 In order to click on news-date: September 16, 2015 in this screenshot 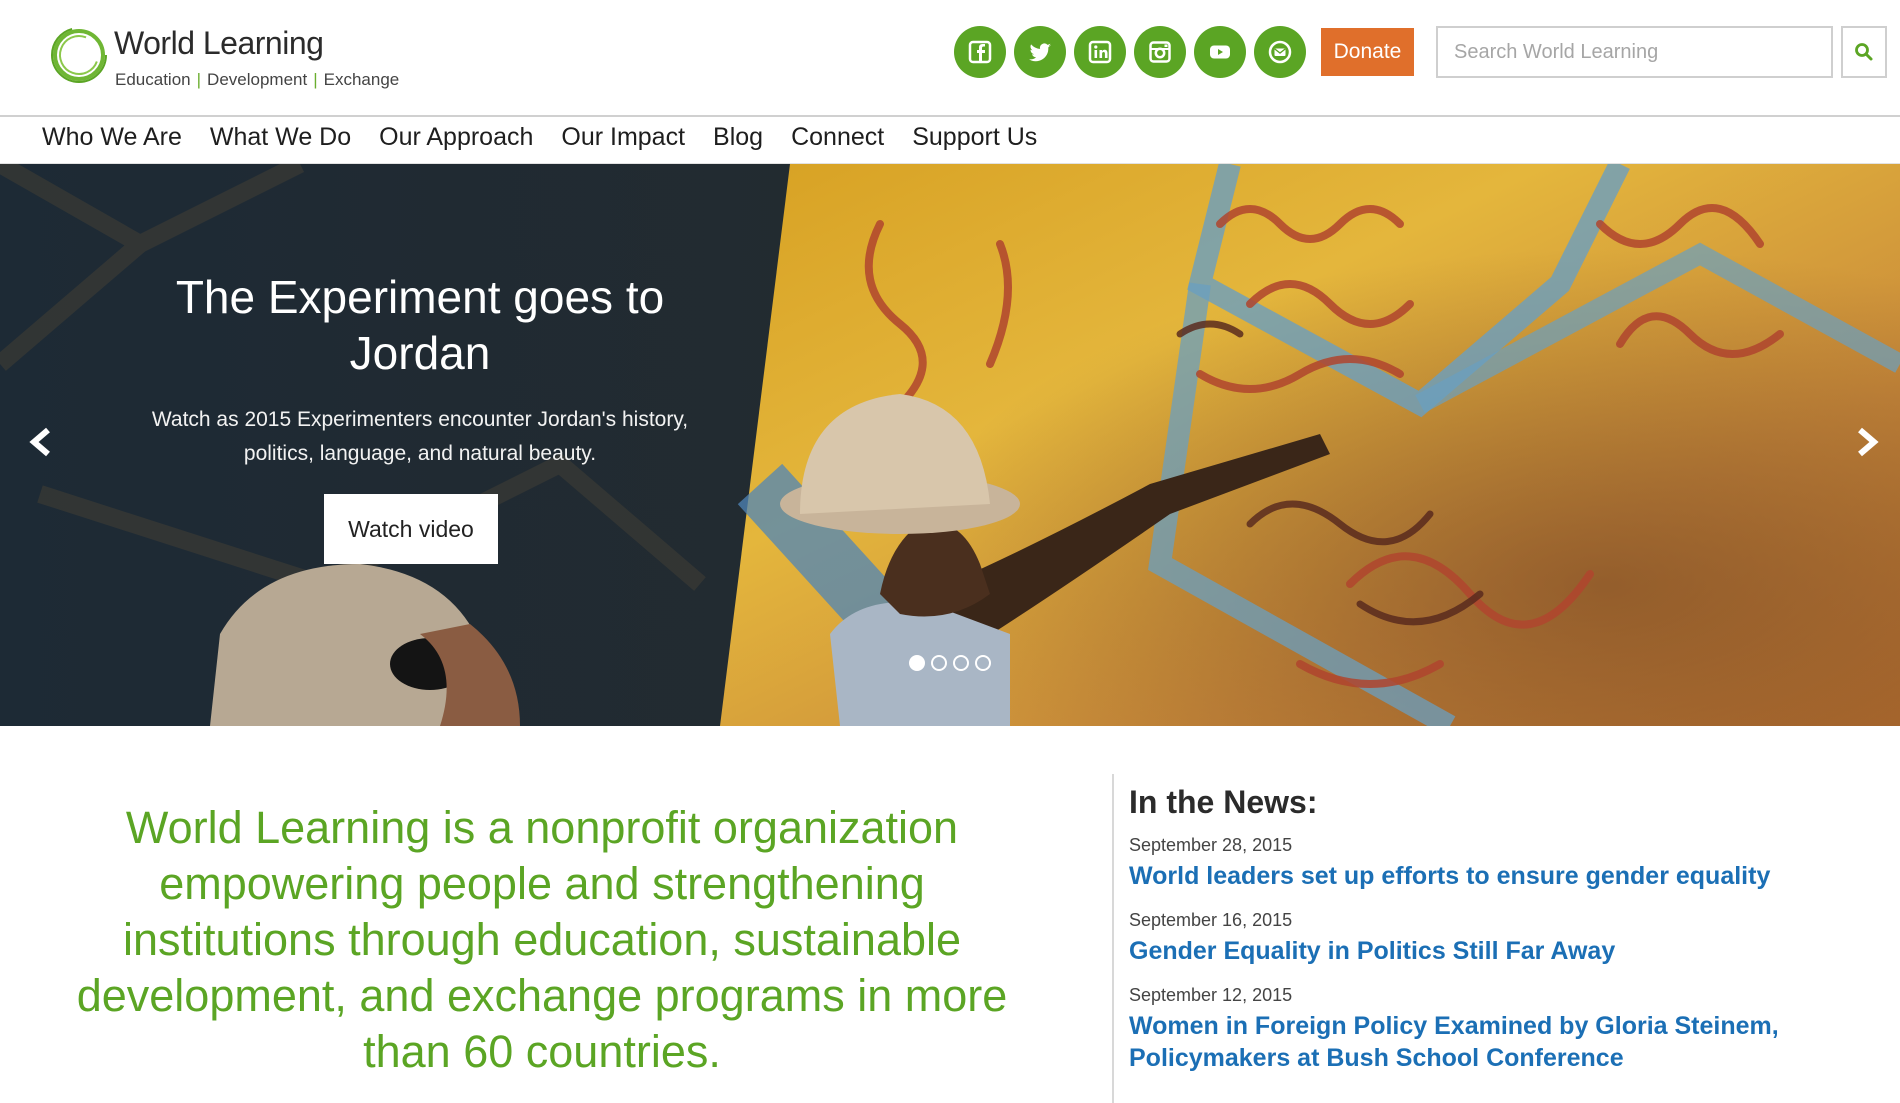, I will do `click(1211, 920)`.